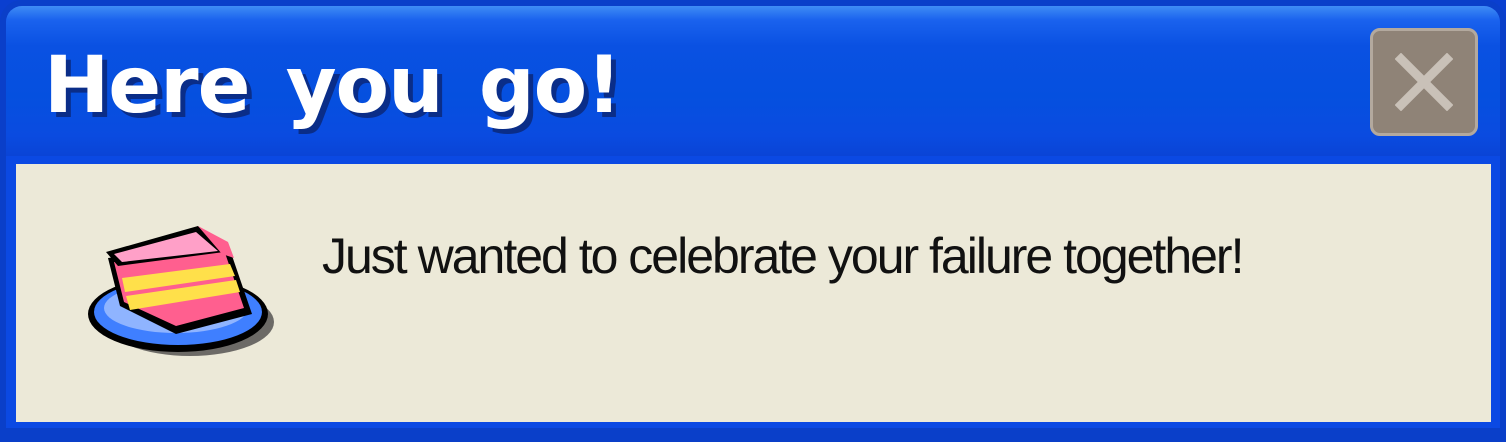 The width and height of the screenshot is (1506, 442). I want to click on dialog-title: Here you go!, so click(333, 86).